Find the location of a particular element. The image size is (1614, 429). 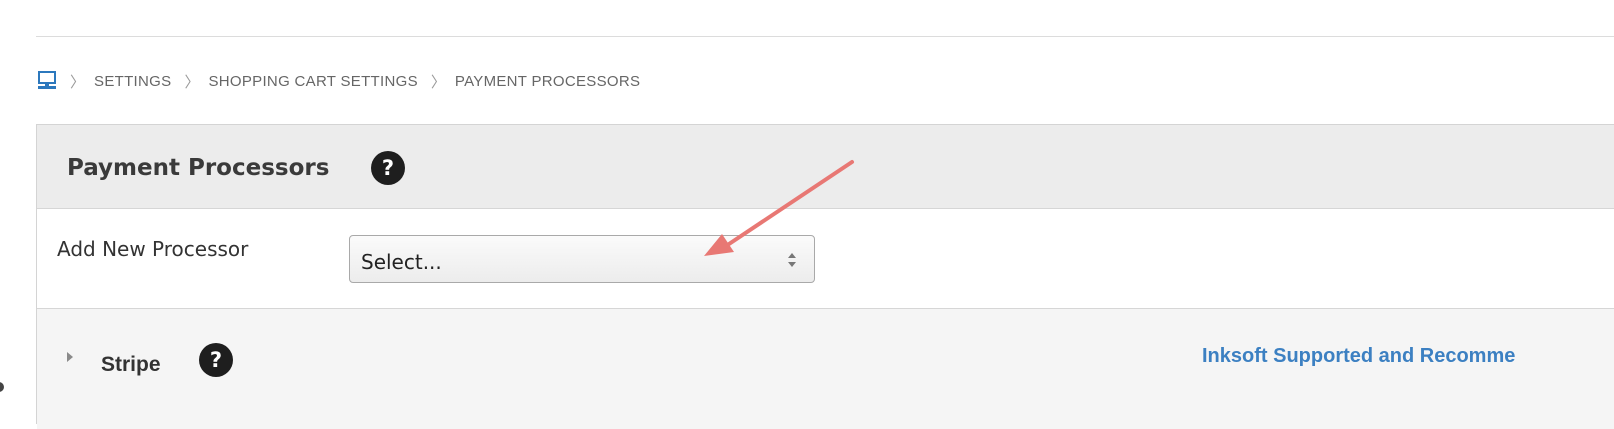

top-divider is located at coordinates (825, 36).